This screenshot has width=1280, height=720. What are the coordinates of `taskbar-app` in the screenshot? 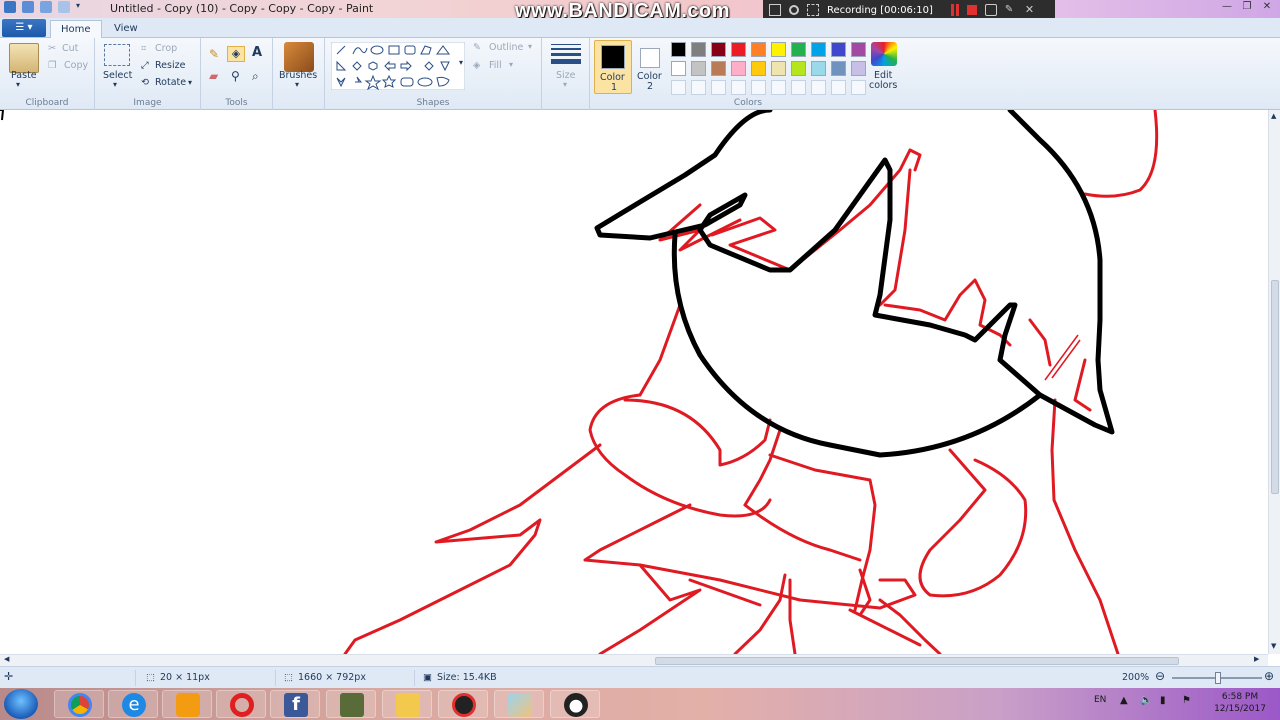 It's located at (351, 704).